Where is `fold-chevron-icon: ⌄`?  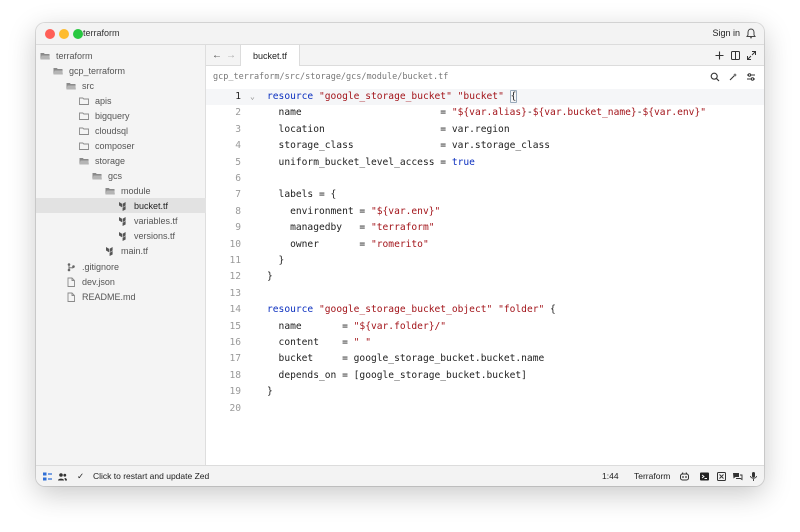
fold-chevron-icon: ⌄ is located at coordinates (252, 97).